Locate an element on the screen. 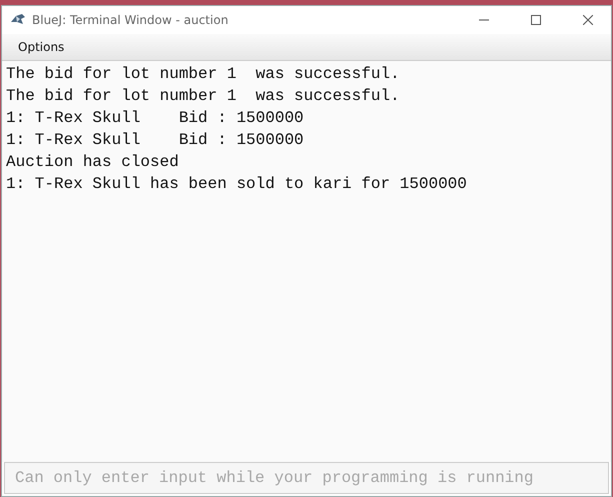 This screenshot has height=497, width=613. output-line: Auction has closed is located at coordinates (92, 162).